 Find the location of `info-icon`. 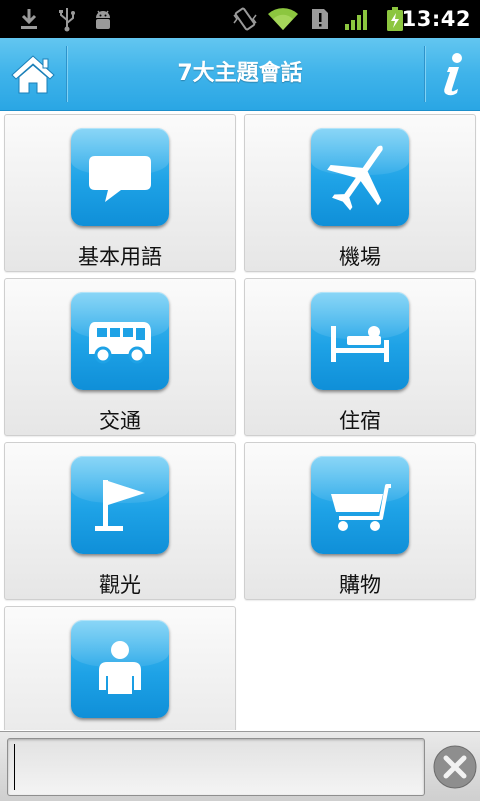

info-icon is located at coordinates (453, 74).